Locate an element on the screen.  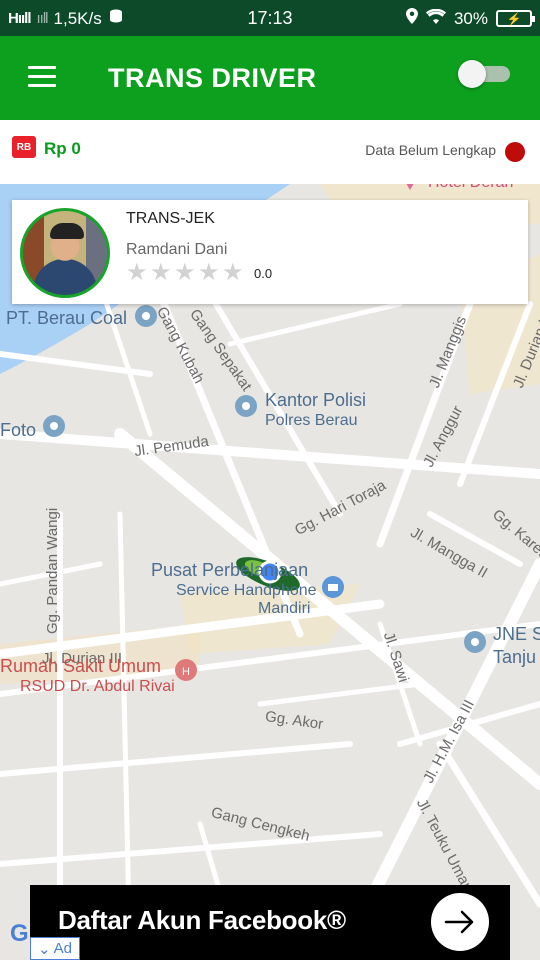
ad-text: Daftar Akun Facebook® is located at coordinates (202, 920).